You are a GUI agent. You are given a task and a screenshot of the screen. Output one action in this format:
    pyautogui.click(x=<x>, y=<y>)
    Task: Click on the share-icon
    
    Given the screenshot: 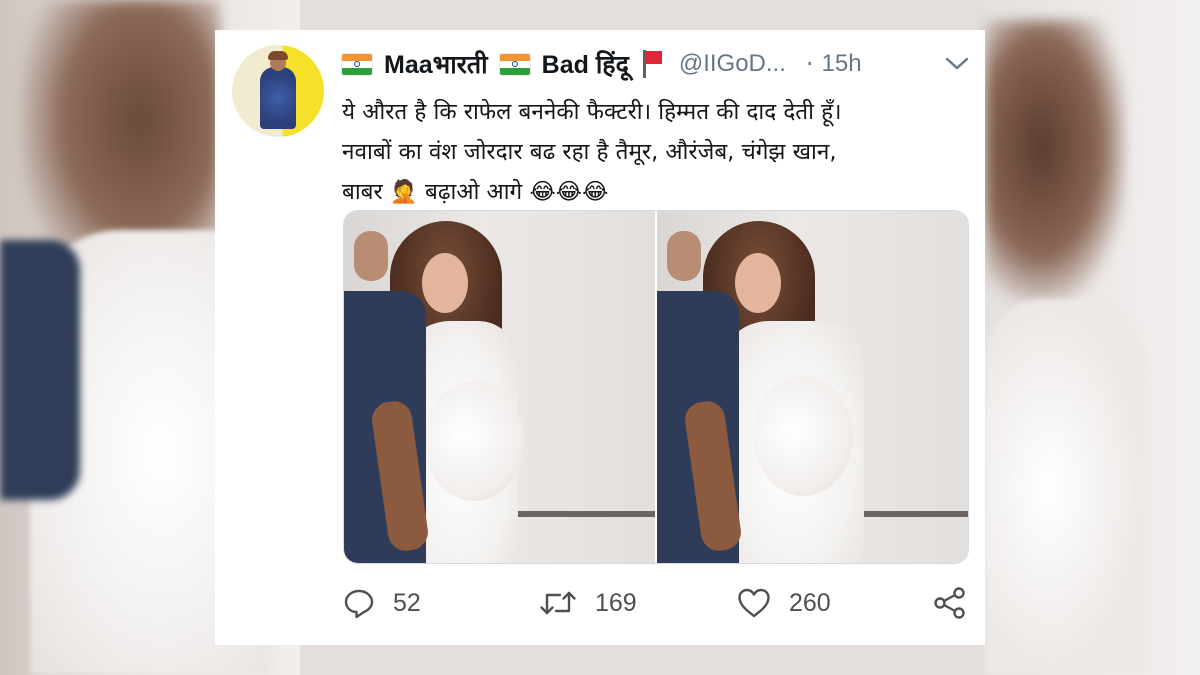 What is the action you would take?
    pyautogui.click(x=950, y=603)
    